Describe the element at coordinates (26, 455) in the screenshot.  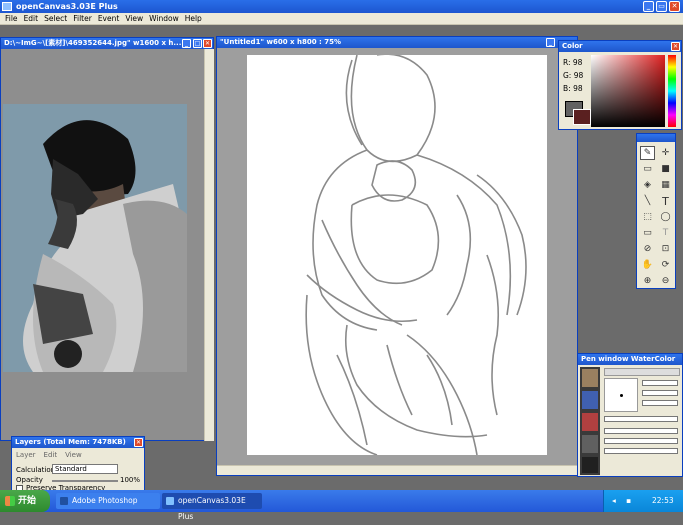
I see `layers-menu-layer: Layer` at that location.